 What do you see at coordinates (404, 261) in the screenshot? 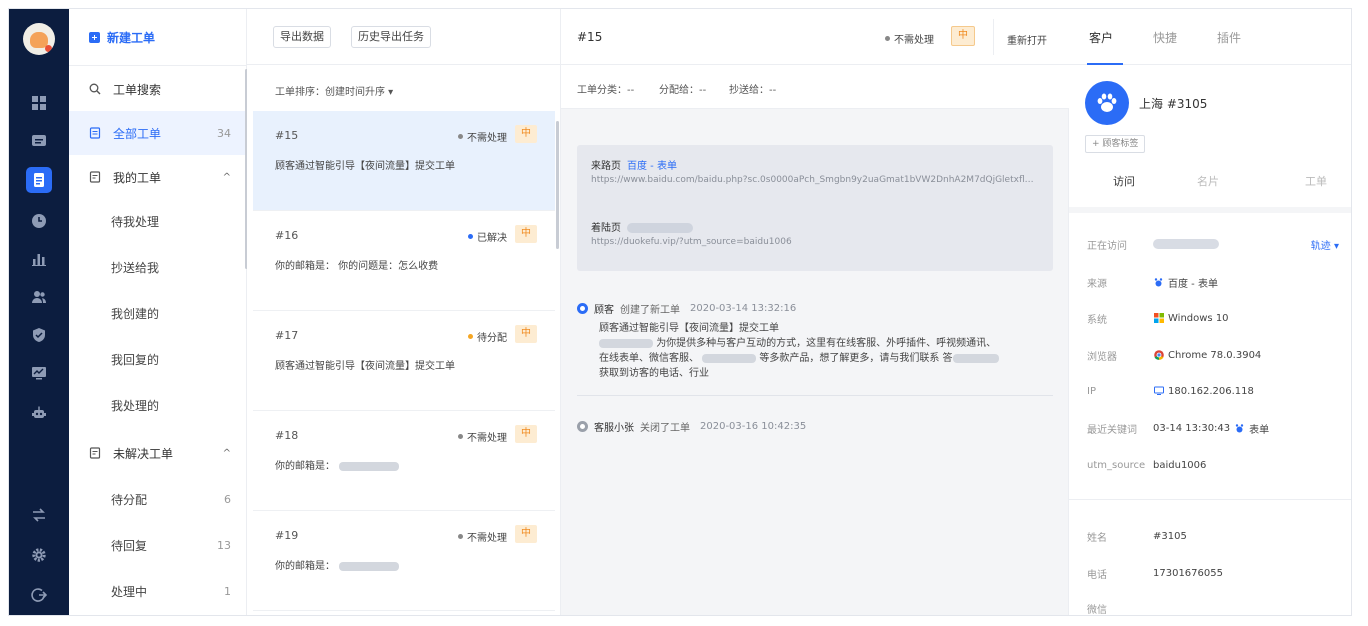
I see `ticket-card: #16 已解决 中 你的邮箱是： 你的问题是：怎么收费` at bounding box center [404, 261].